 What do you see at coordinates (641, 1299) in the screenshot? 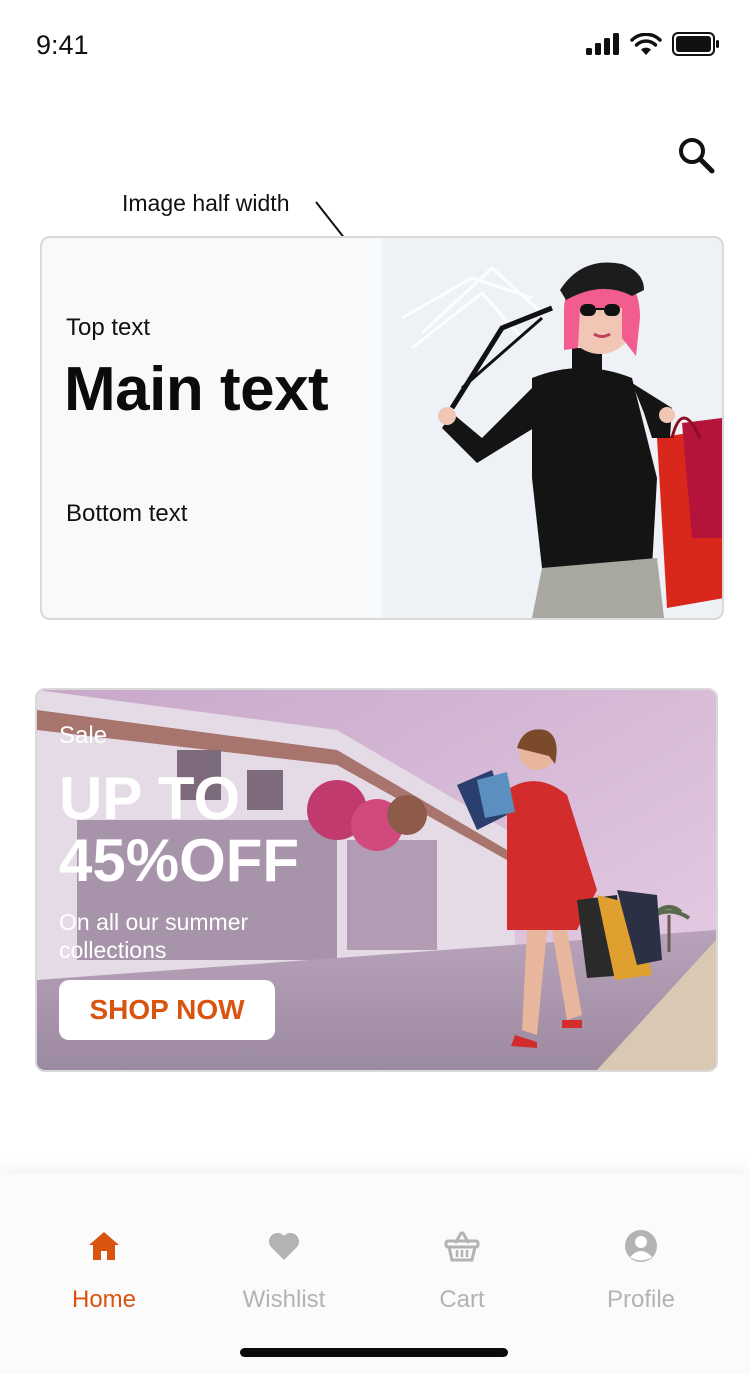
I see `nav-label-profile: Profile` at bounding box center [641, 1299].